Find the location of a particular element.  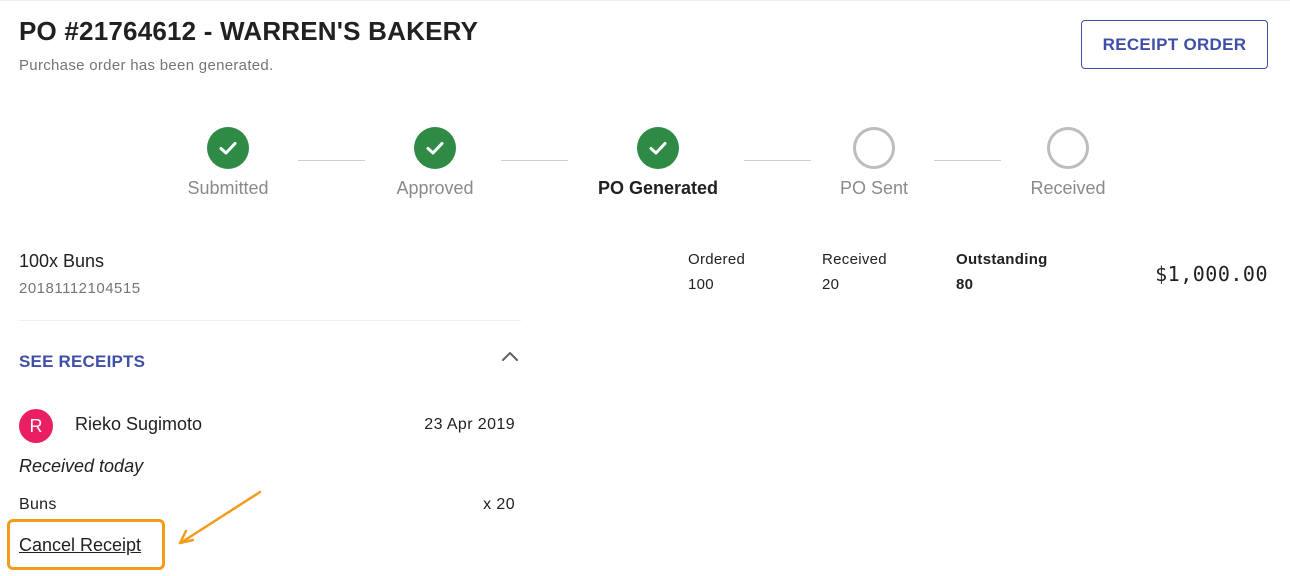

see-receipts-toggle: SEE RECEIPTS is located at coordinates (82, 362).